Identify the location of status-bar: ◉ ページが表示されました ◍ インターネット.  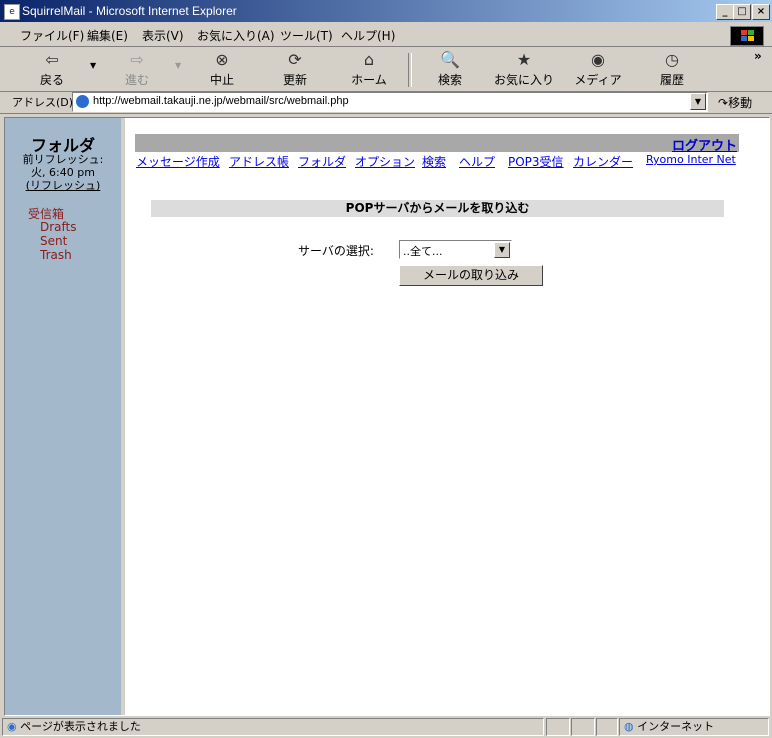
(386, 727).